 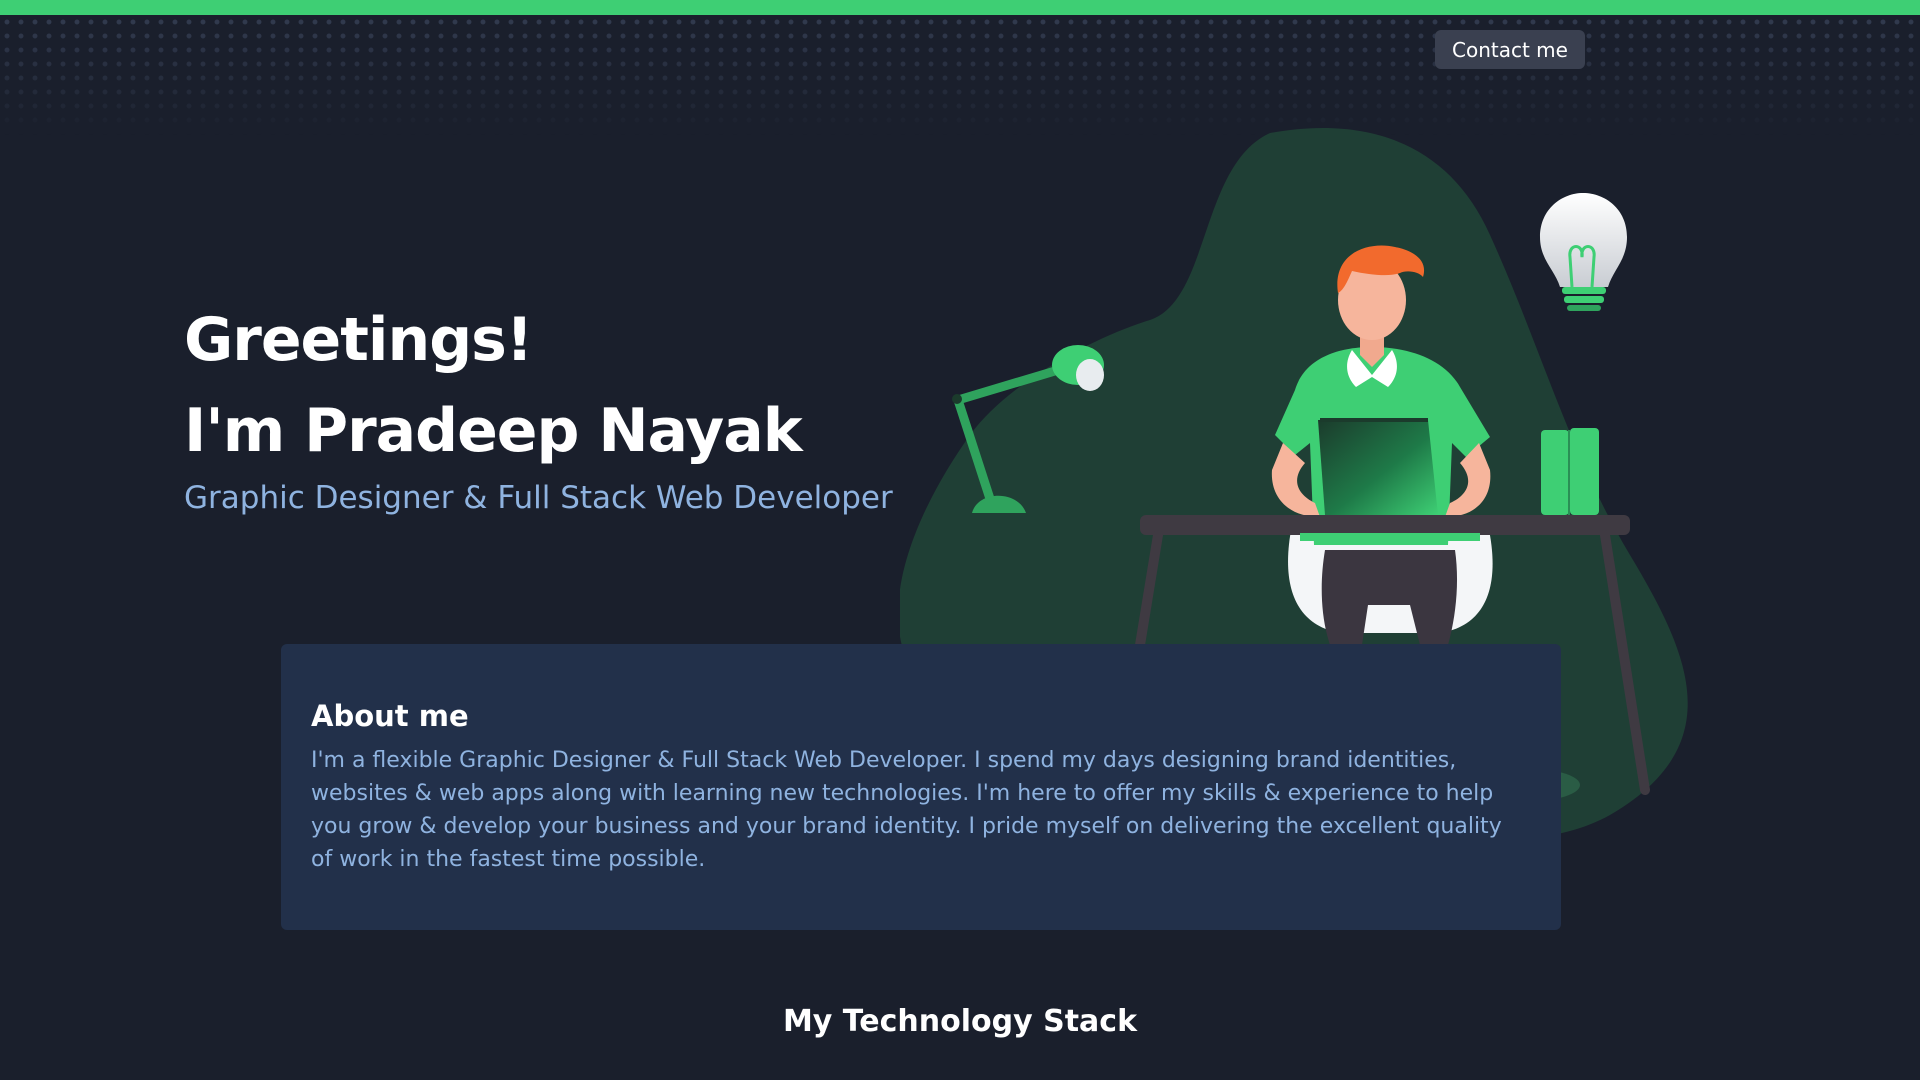 What do you see at coordinates (960, 1021) in the screenshot?
I see `tech-stack-title: My Technology Stack` at bounding box center [960, 1021].